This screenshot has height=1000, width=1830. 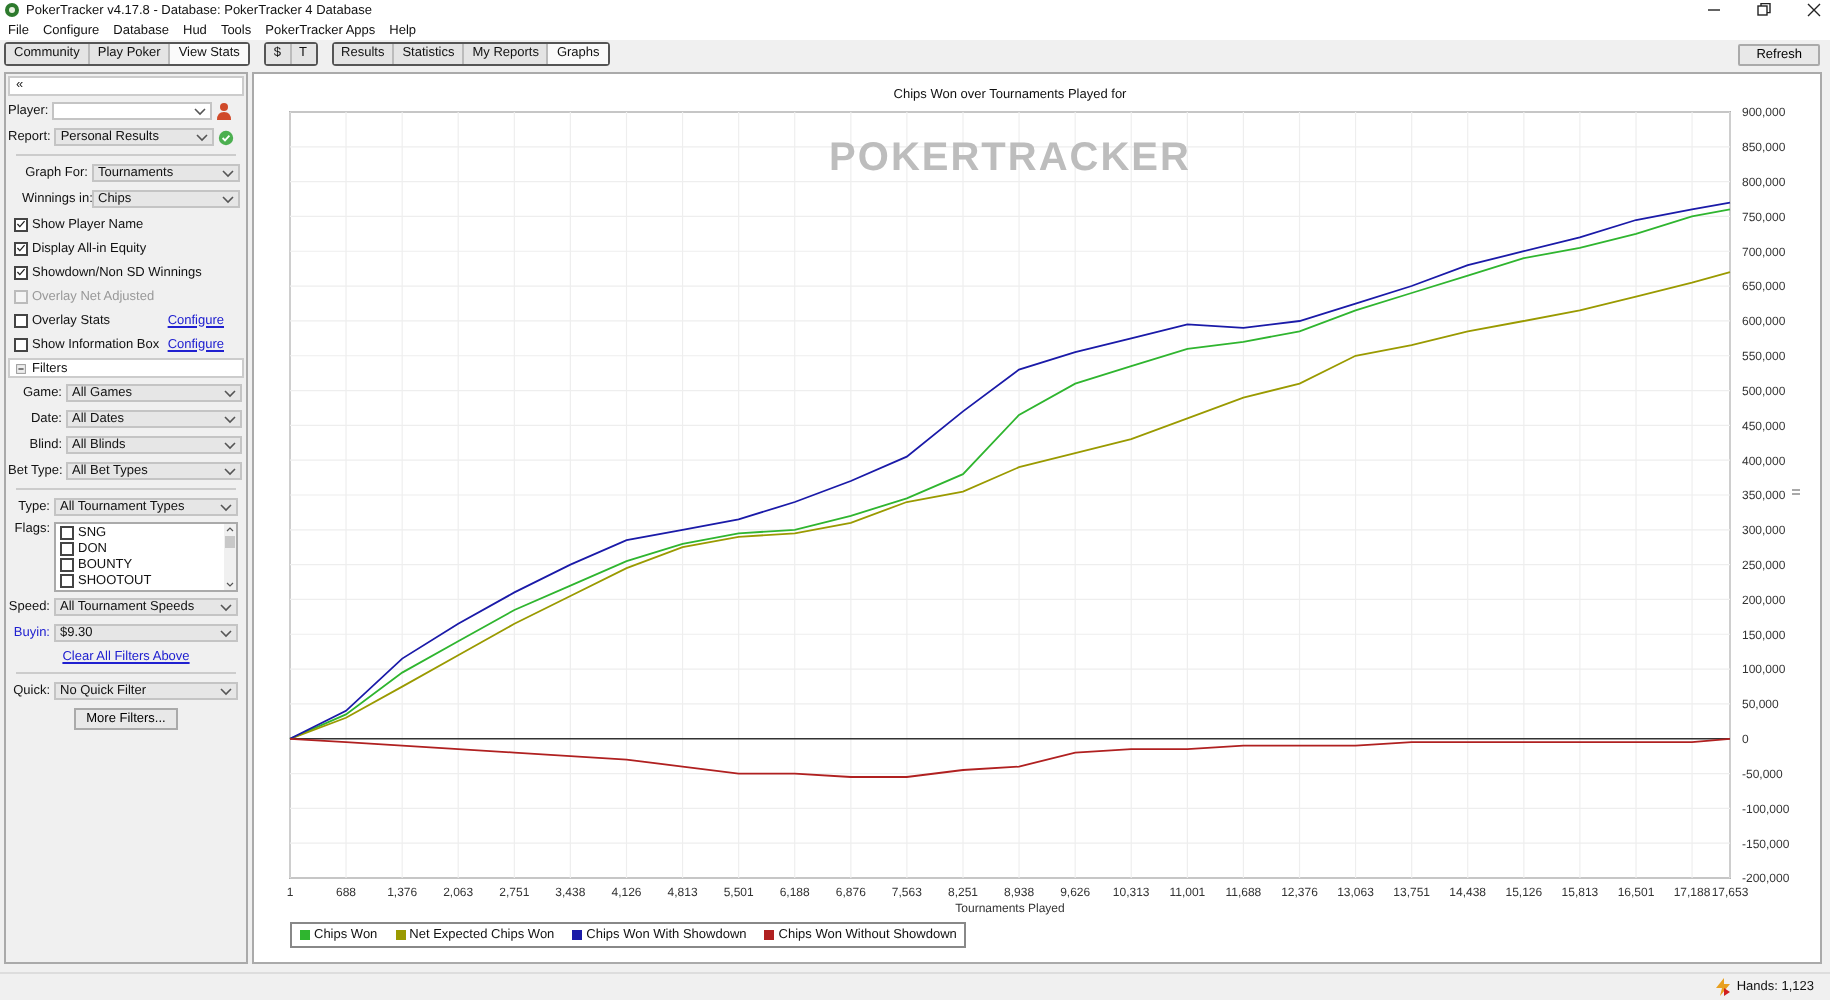 I want to click on restore-icon, so click(x=1764, y=10).